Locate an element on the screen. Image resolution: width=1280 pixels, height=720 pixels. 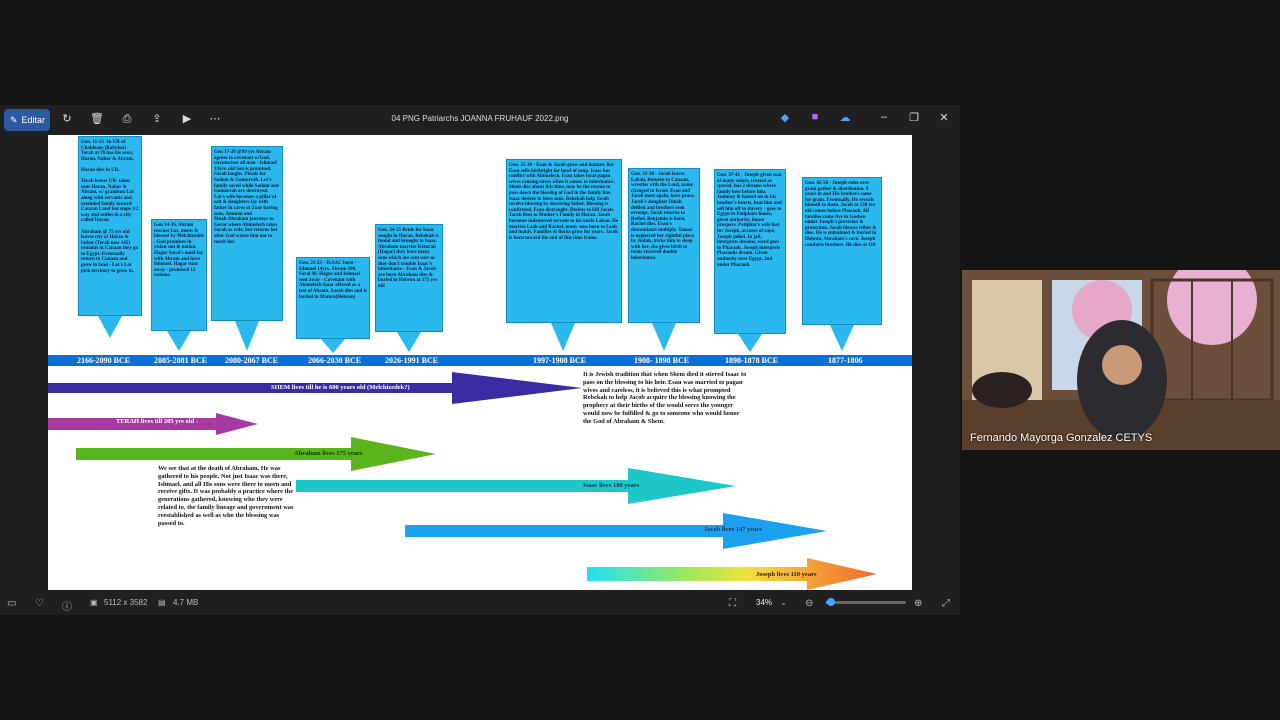
participant-name: Fernando Mayorga Gonzalez CETYS is located at coordinates (1061, 438).